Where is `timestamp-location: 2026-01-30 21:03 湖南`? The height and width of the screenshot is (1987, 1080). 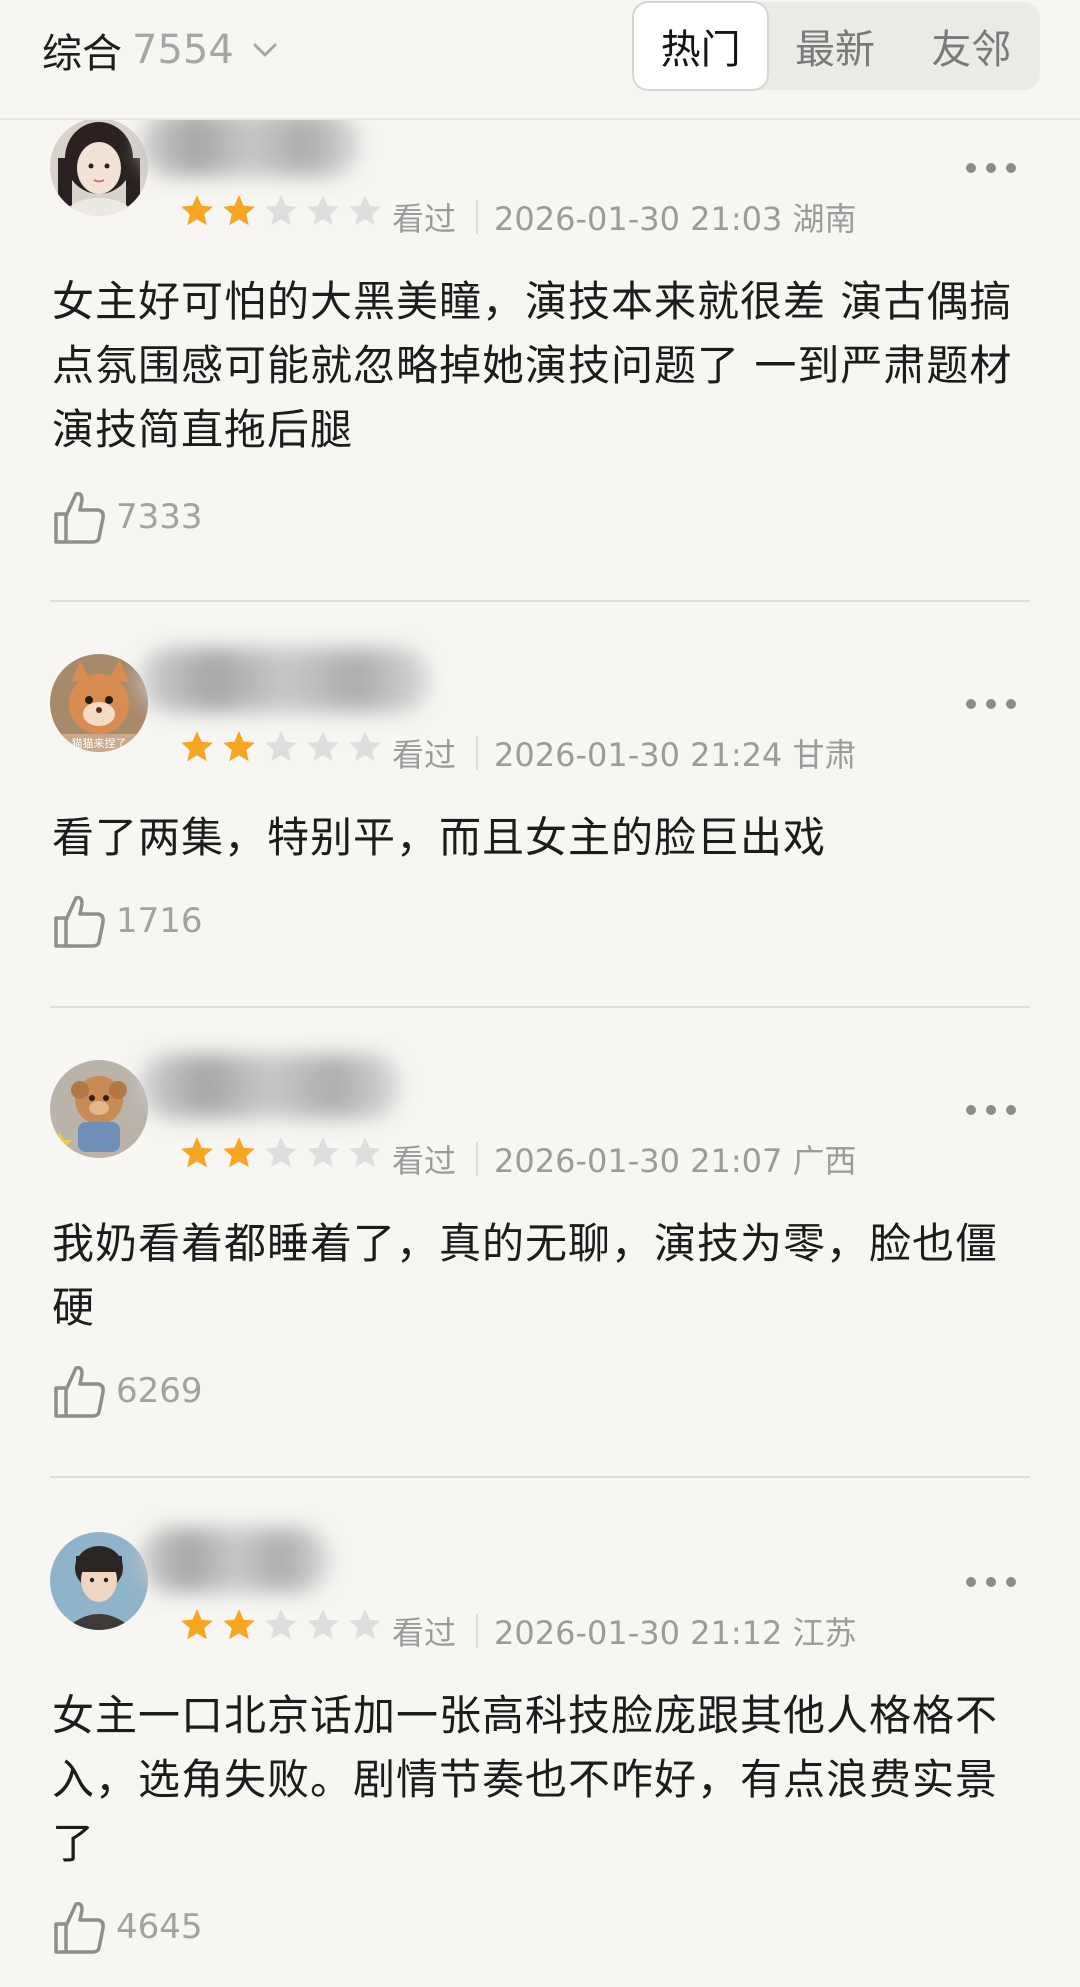 timestamp-location: 2026-01-30 21:03 湖南 is located at coordinates (675, 219).